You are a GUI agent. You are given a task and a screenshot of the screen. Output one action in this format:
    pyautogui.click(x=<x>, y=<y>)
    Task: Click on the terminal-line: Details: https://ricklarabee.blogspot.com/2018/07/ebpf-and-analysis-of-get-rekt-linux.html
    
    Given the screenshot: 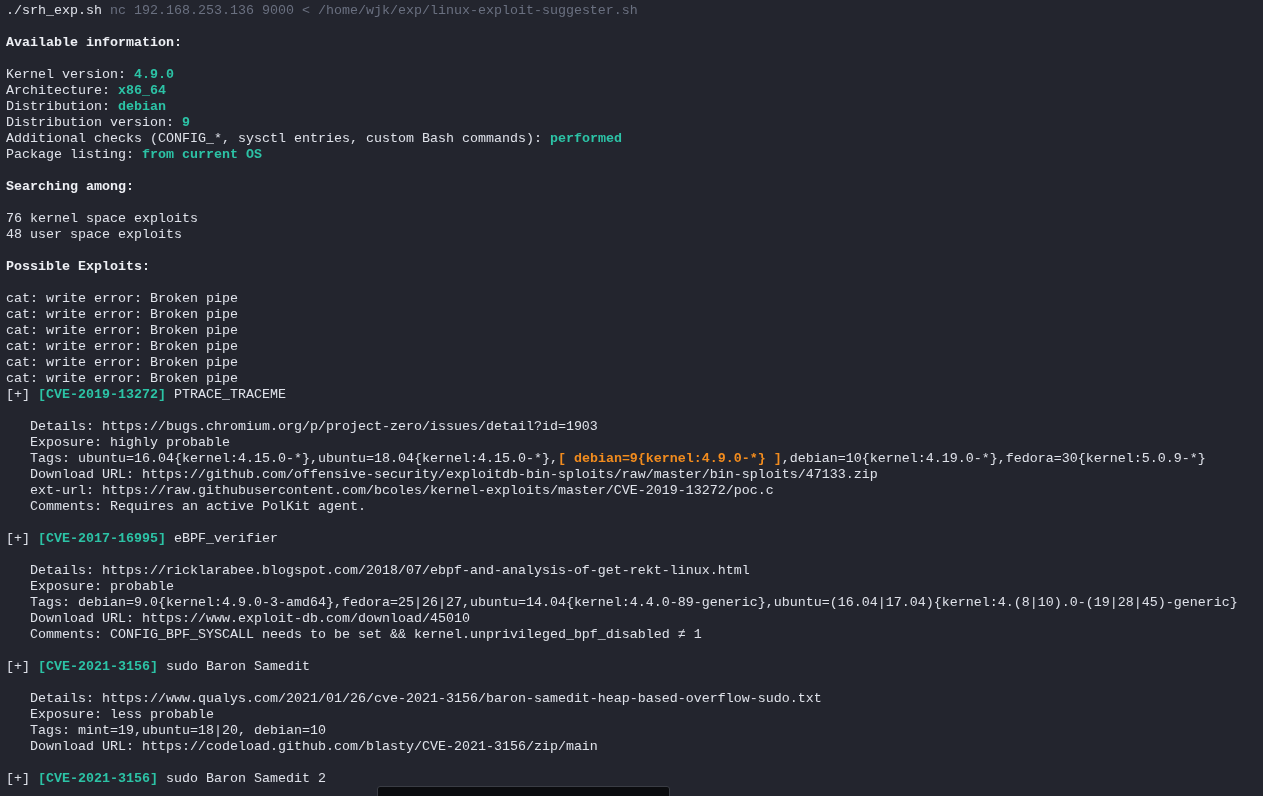 What is the action you would take?
    pyautogui.click(x=390, y=571)
    